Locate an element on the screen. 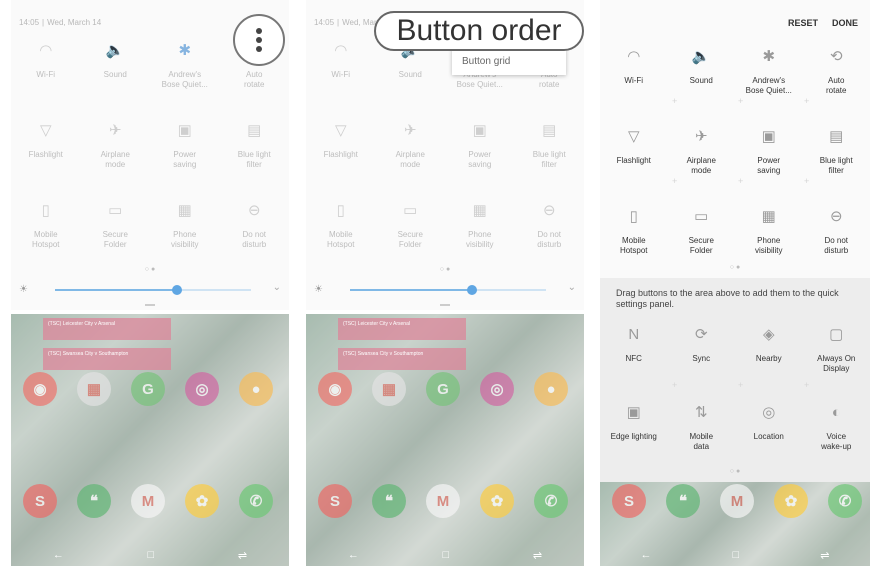 The width and height of the screenshot is (870, 566). options-menu: Button grid is located at coordinates (509, 61).